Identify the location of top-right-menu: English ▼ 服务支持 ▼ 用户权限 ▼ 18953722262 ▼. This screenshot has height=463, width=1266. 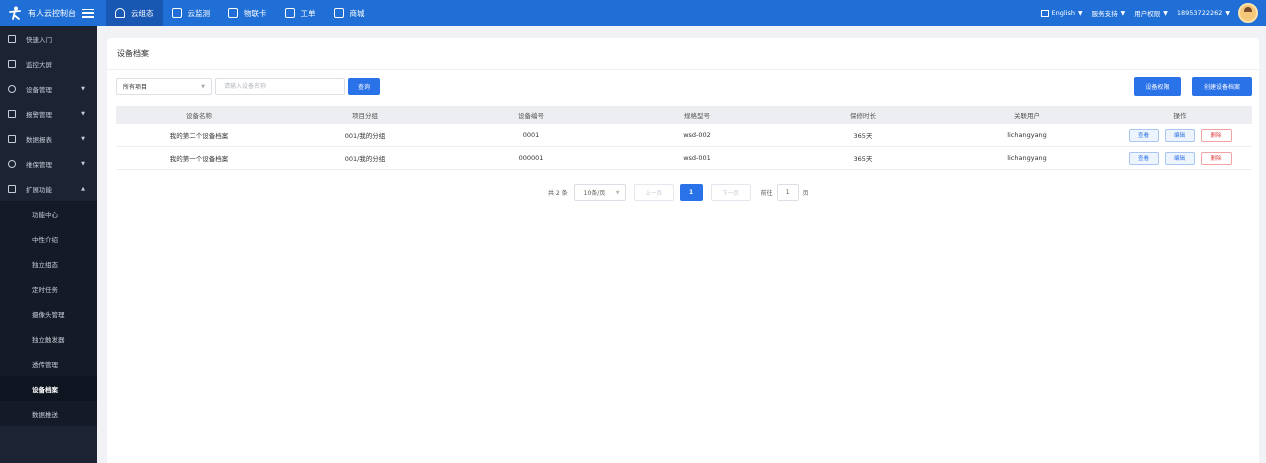
(1145, 13).